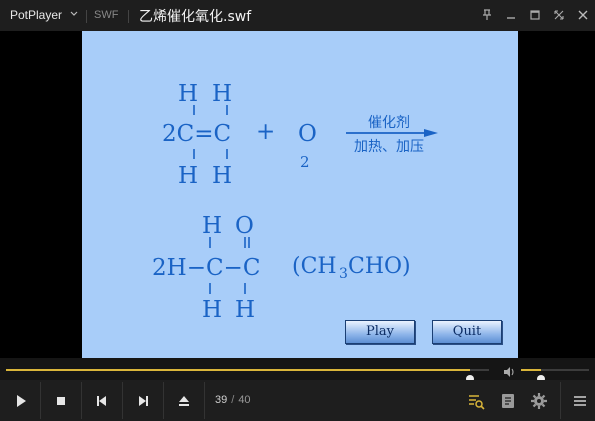 This screenshot has height=421, width=595. I want to click on chevron-down-icon, so click(74, 15).